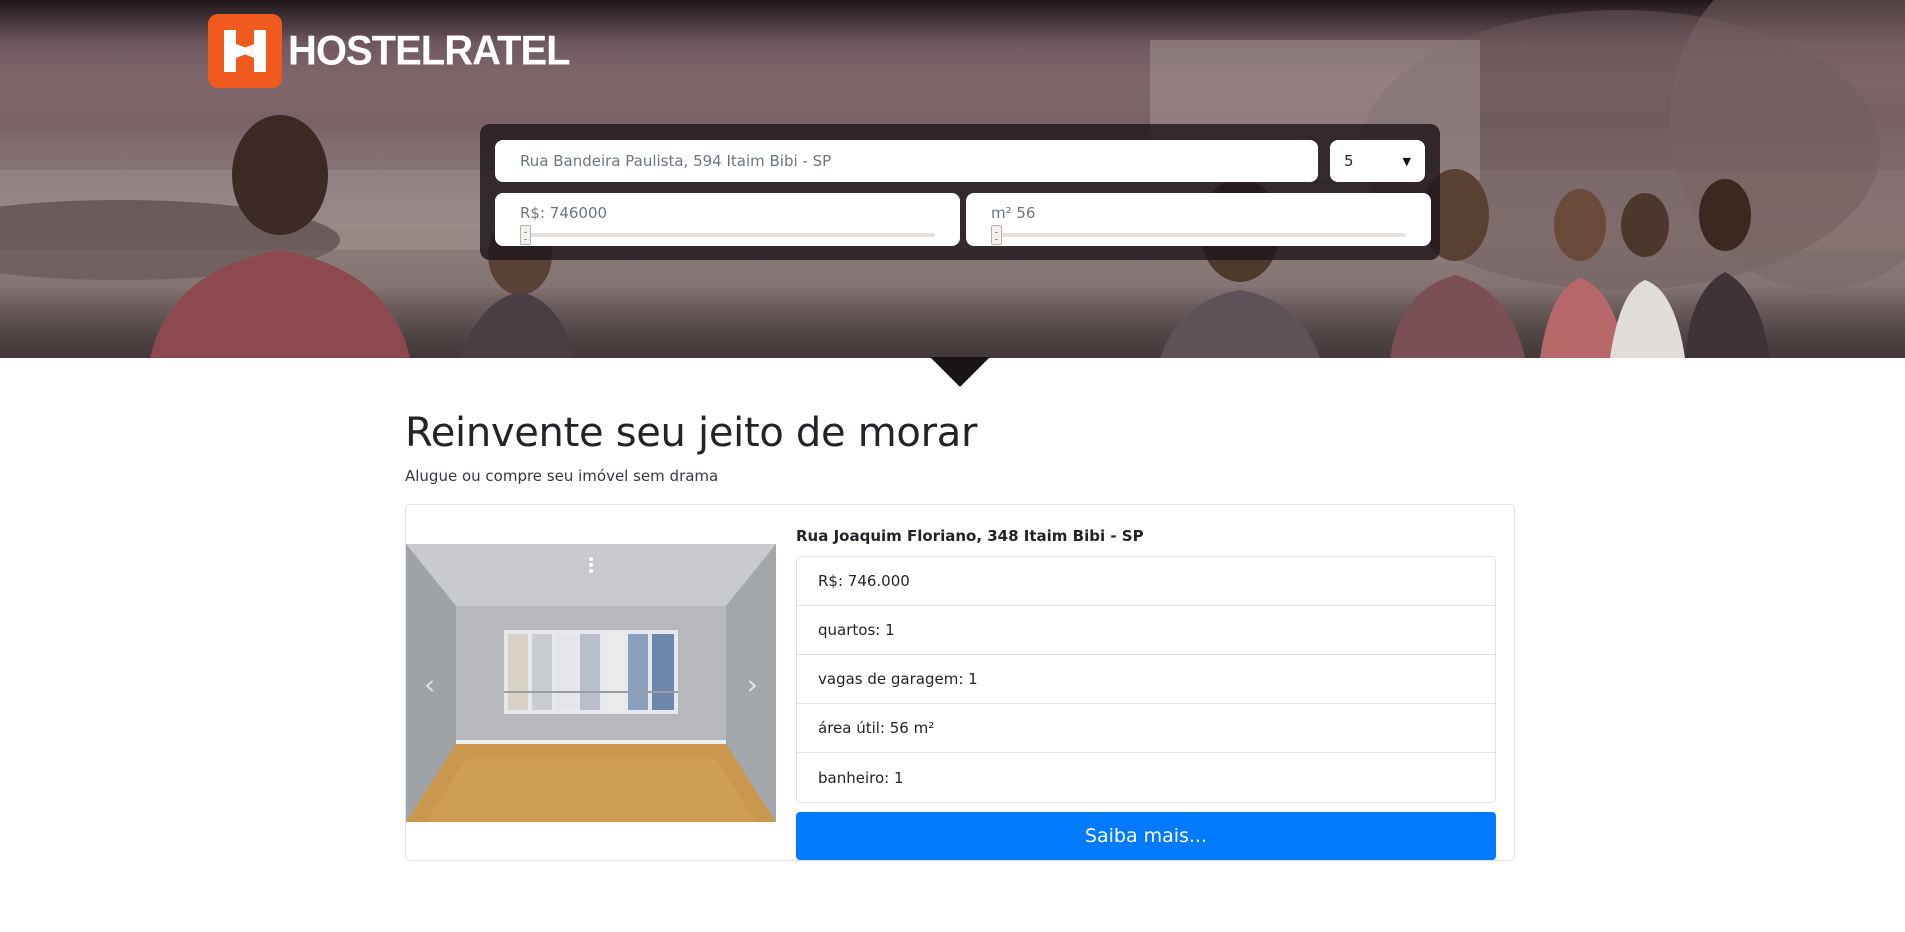 Image resolution: width=1905 pixels, height=932 pixels. What do you see at coordinates (1198, 219) in the screenshot?
I see `area-range-filter: m² 56` at bounding box center [1198, 219].